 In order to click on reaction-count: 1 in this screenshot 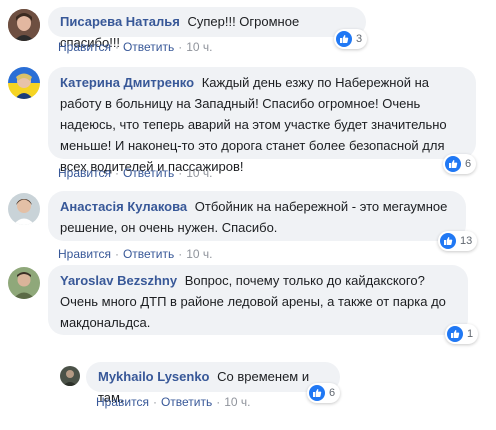, I will do `click(462, 334)`.